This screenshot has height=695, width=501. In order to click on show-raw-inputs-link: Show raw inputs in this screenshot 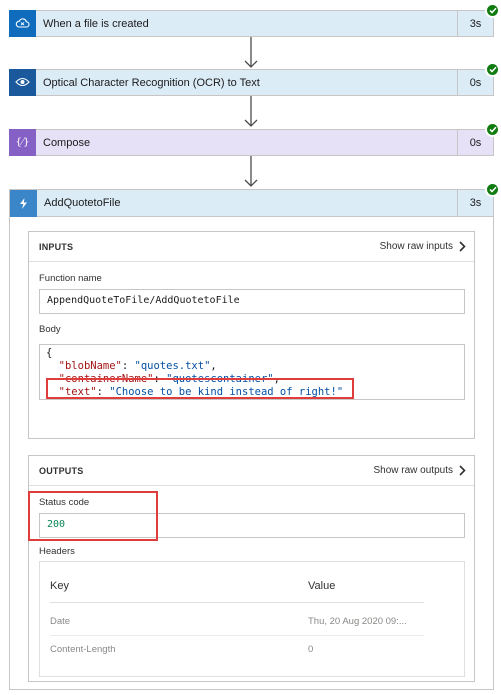, I will do `click(423, 246)`.